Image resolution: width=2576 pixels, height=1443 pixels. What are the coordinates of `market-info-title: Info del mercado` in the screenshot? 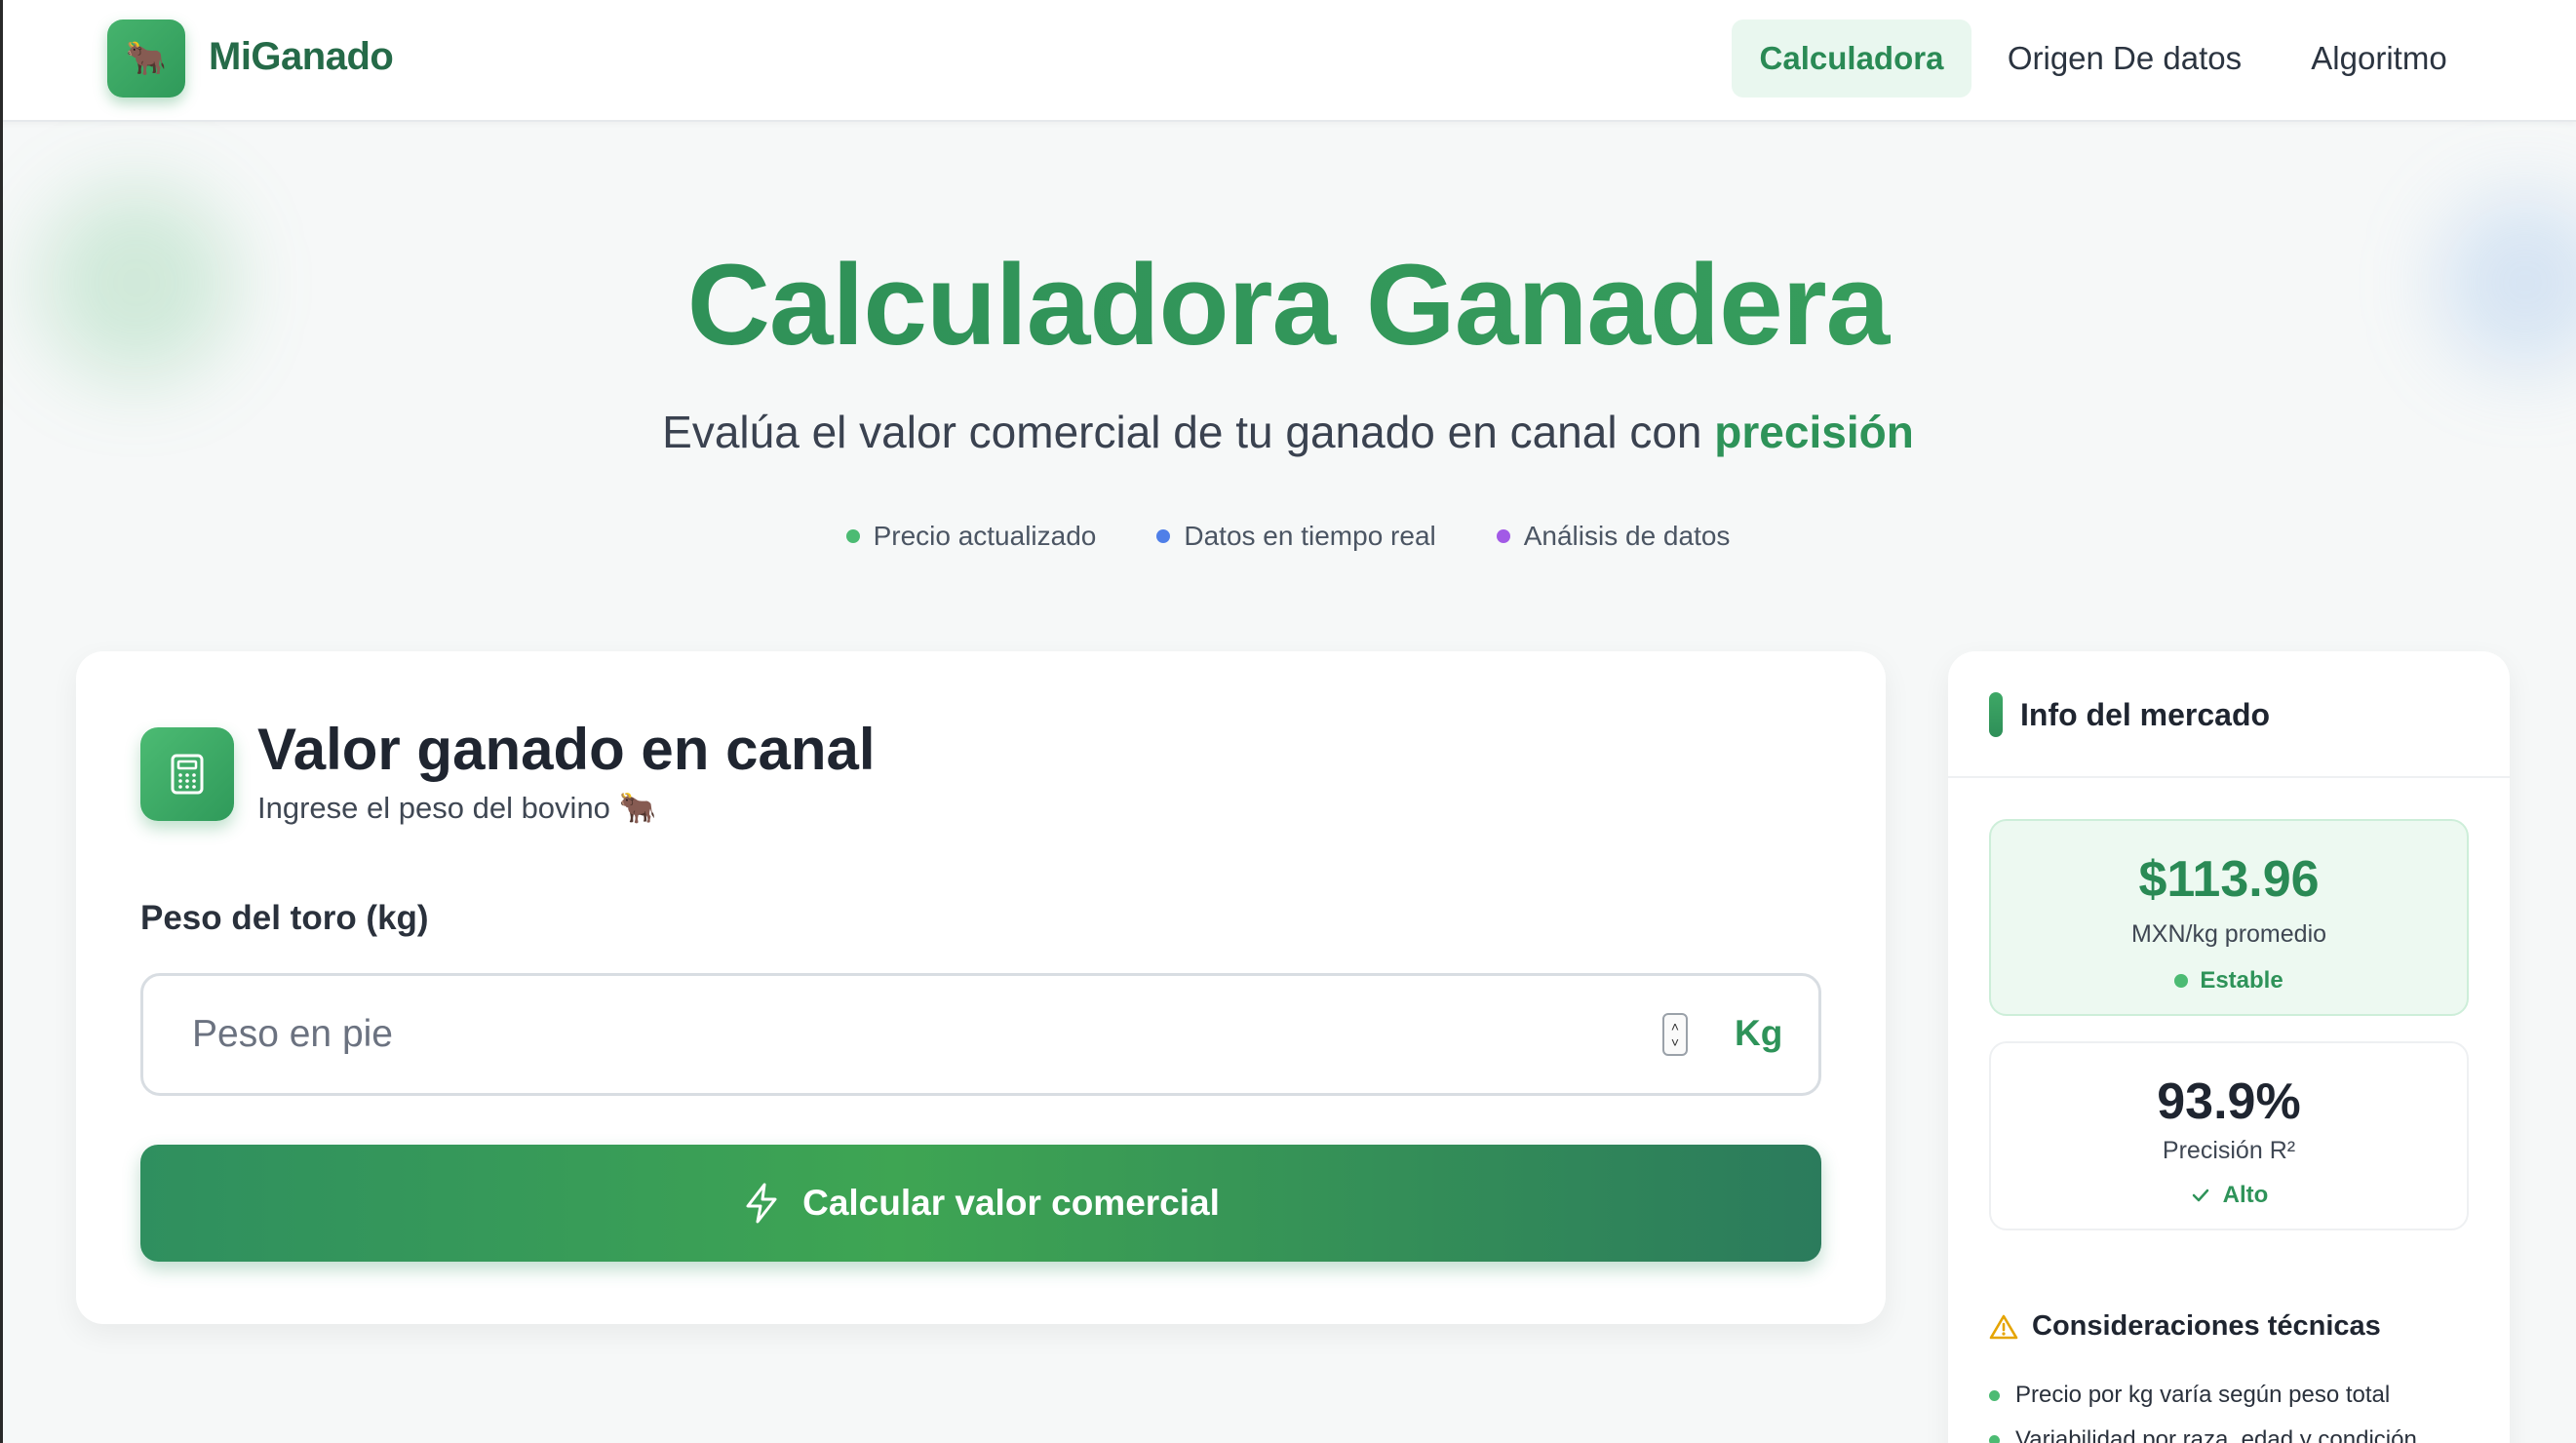 It's located at (2145, 714).